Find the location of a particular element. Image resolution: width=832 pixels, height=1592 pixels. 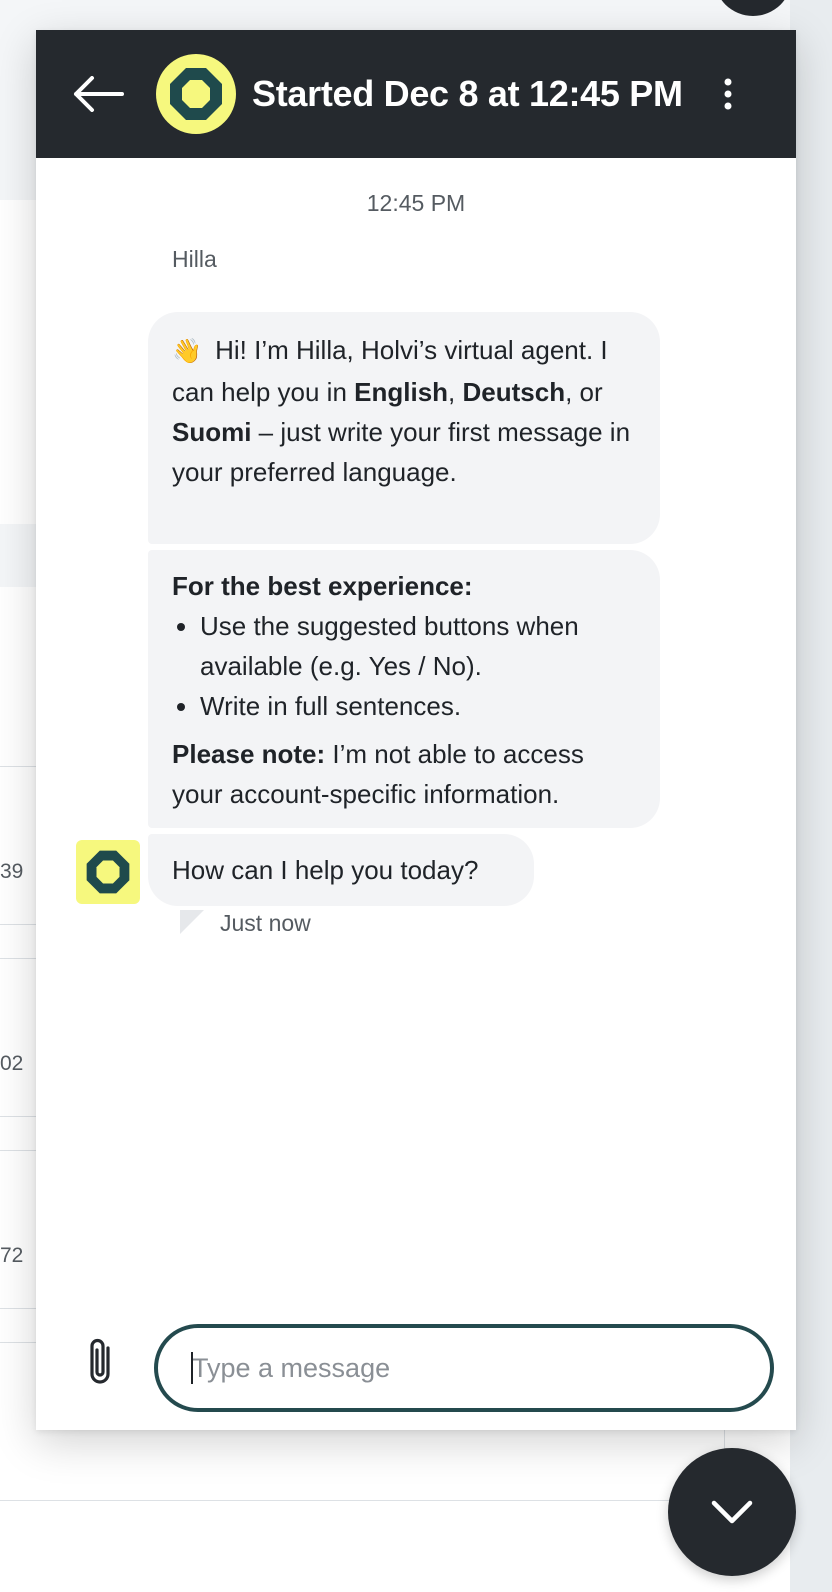

chat-header: Started Dec 8 at 12:45 PM is located at coordinates (416, 94).